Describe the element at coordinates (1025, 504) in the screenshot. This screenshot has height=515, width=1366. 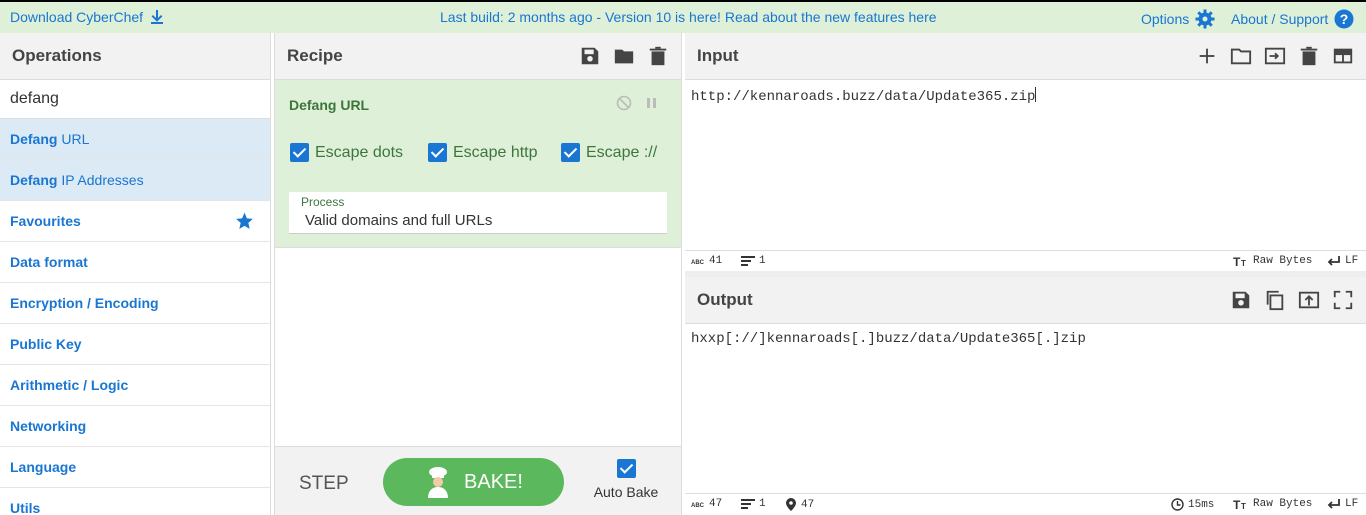
I see `output-status-bar: ABC 47 1 47 15ms T T Raw Bytes LF` at that location.